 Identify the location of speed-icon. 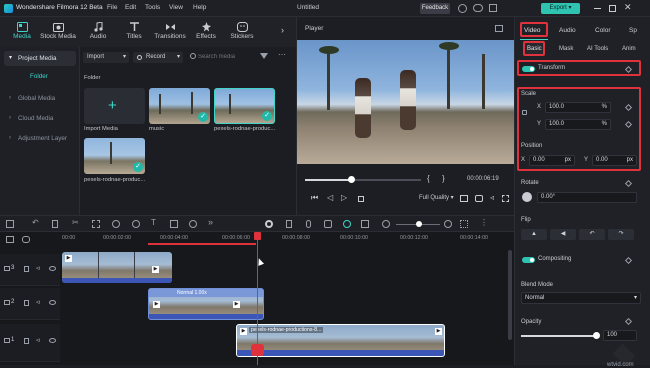
(116, 224).